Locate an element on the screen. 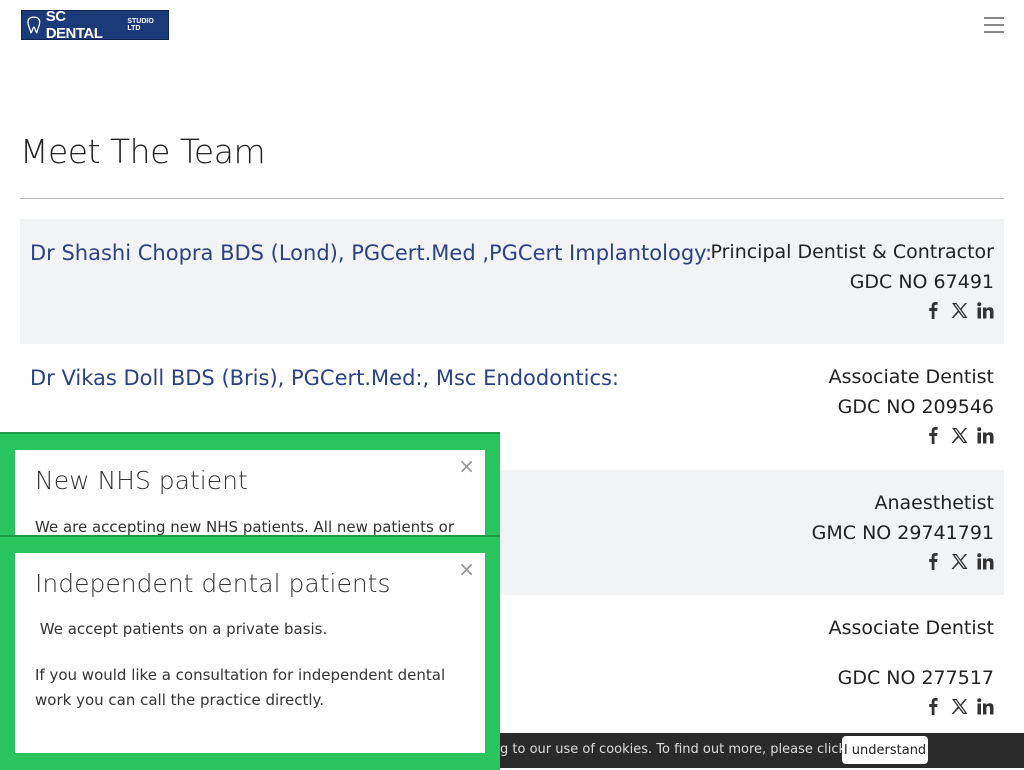 The height and width of the screenshot is (770, 1024). team-member-registration: GMC NO 29741791 is located at coordinates (902, 533).